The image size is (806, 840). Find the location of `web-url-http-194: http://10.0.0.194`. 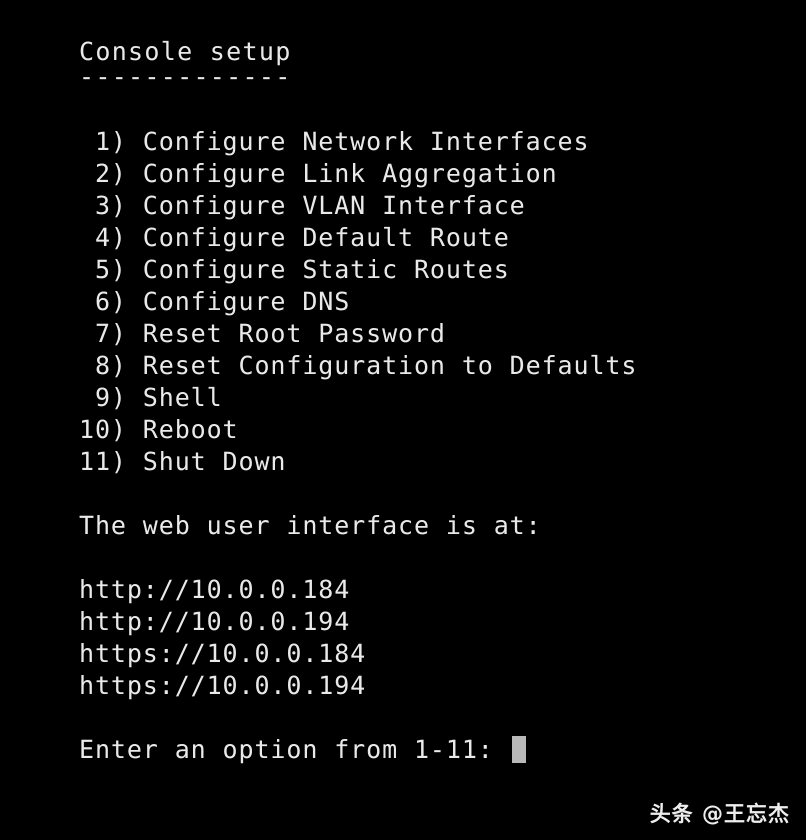

web-url-http-194: http://10.0.0.194 is located at coordinates (442, 622).